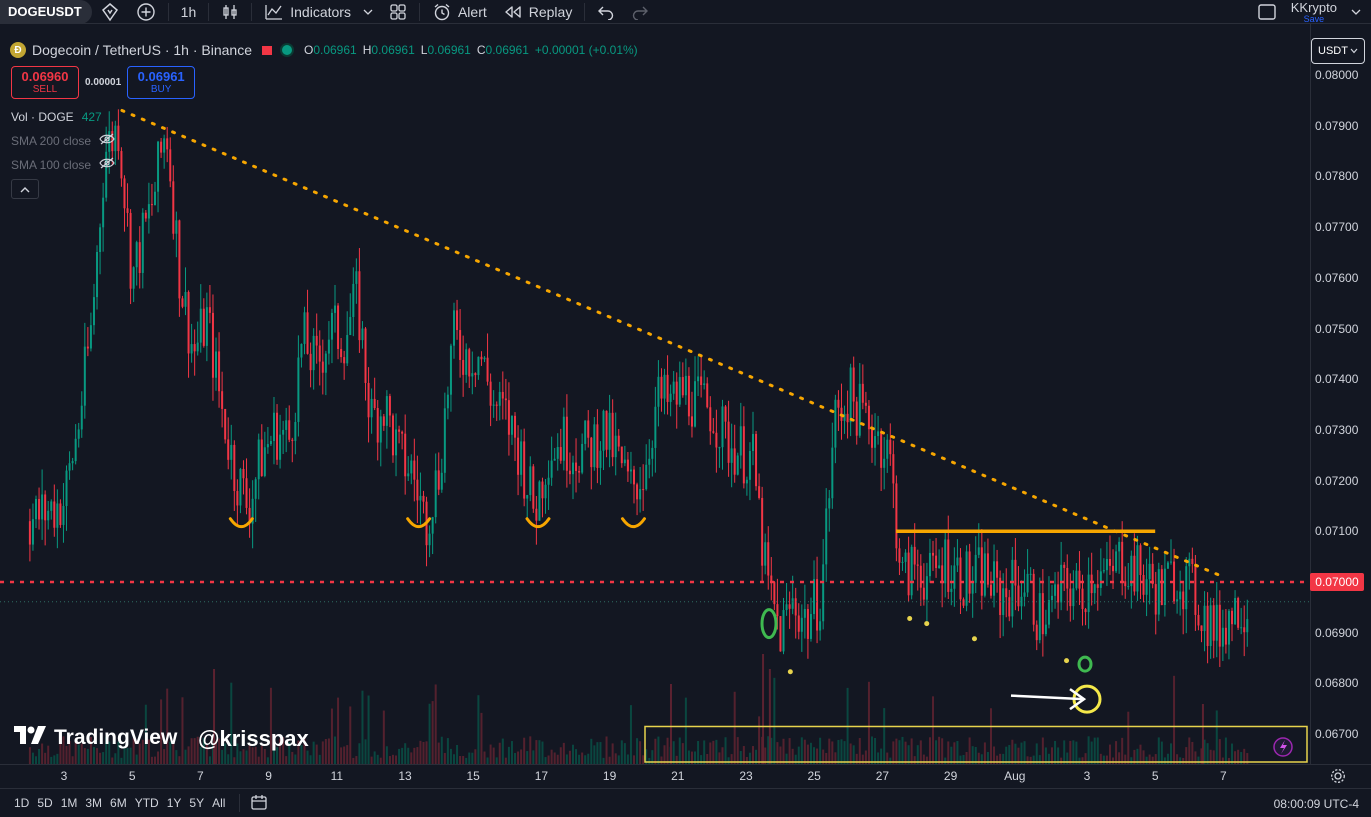  What do you see at coordinates (1314, 12) in the screenshot?
I see `user-layout-button: KKrypto Save` at bounding box center [1314, 12].